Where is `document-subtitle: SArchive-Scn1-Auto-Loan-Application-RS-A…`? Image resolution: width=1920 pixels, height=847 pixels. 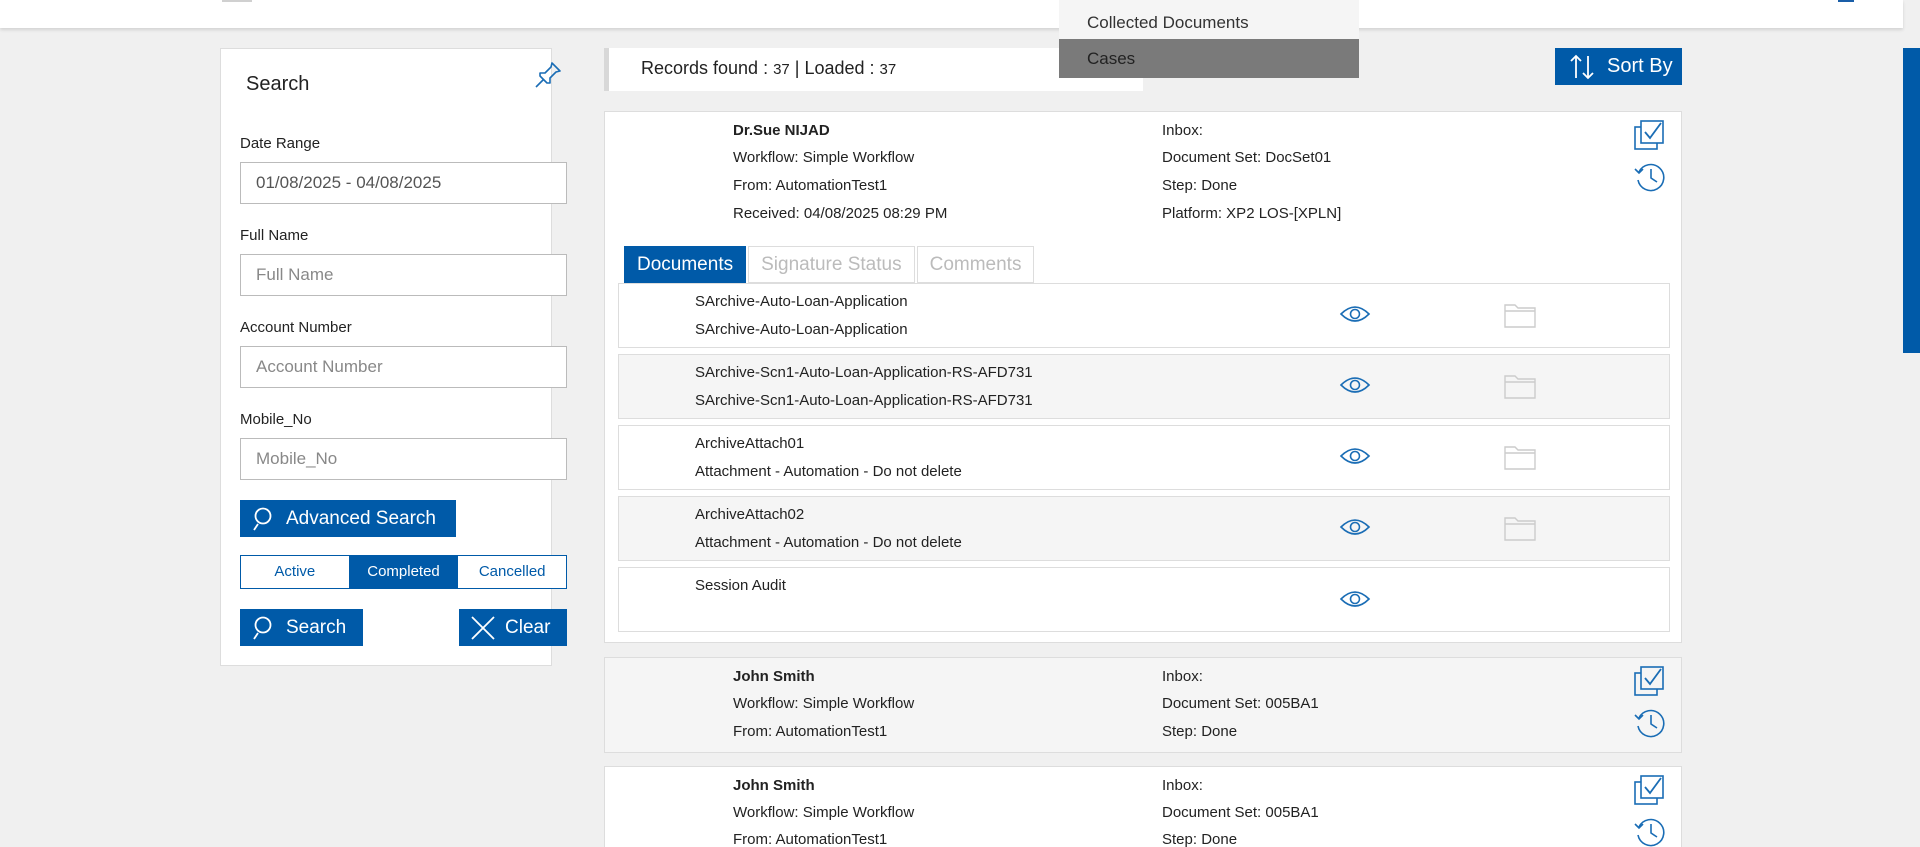 document-subtitle: SArchive-Scn1-Auto-Loan-Application-RS-A… is located at coordinates (864, 400).